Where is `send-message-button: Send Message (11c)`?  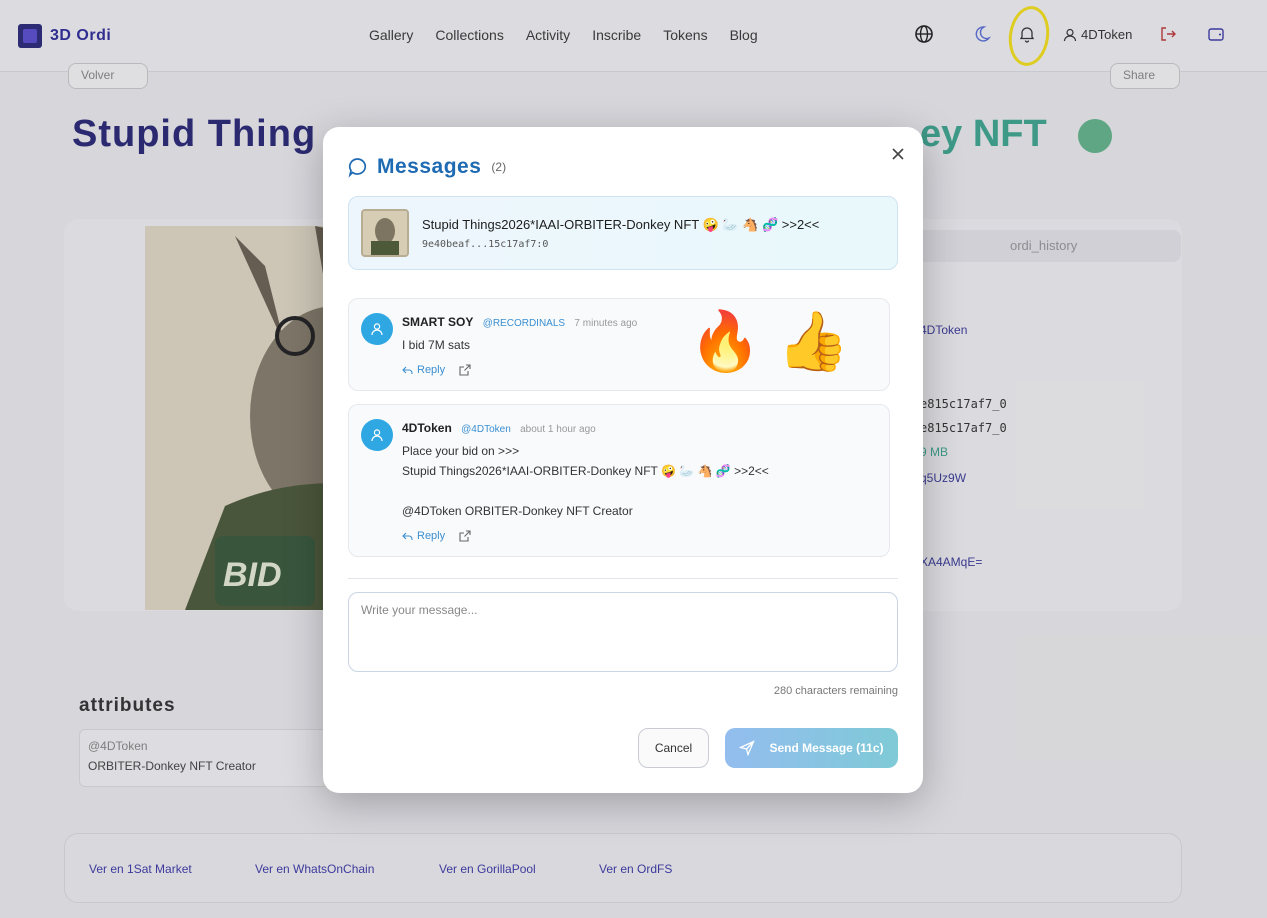 send-message-button: Send Message (11c) is located at coordinates (811, 748).